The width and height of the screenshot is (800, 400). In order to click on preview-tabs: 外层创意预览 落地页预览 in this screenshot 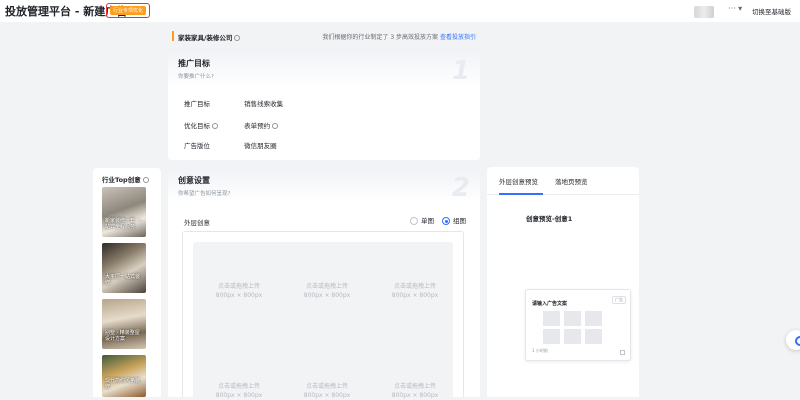, I will do `click(563, 181)`.